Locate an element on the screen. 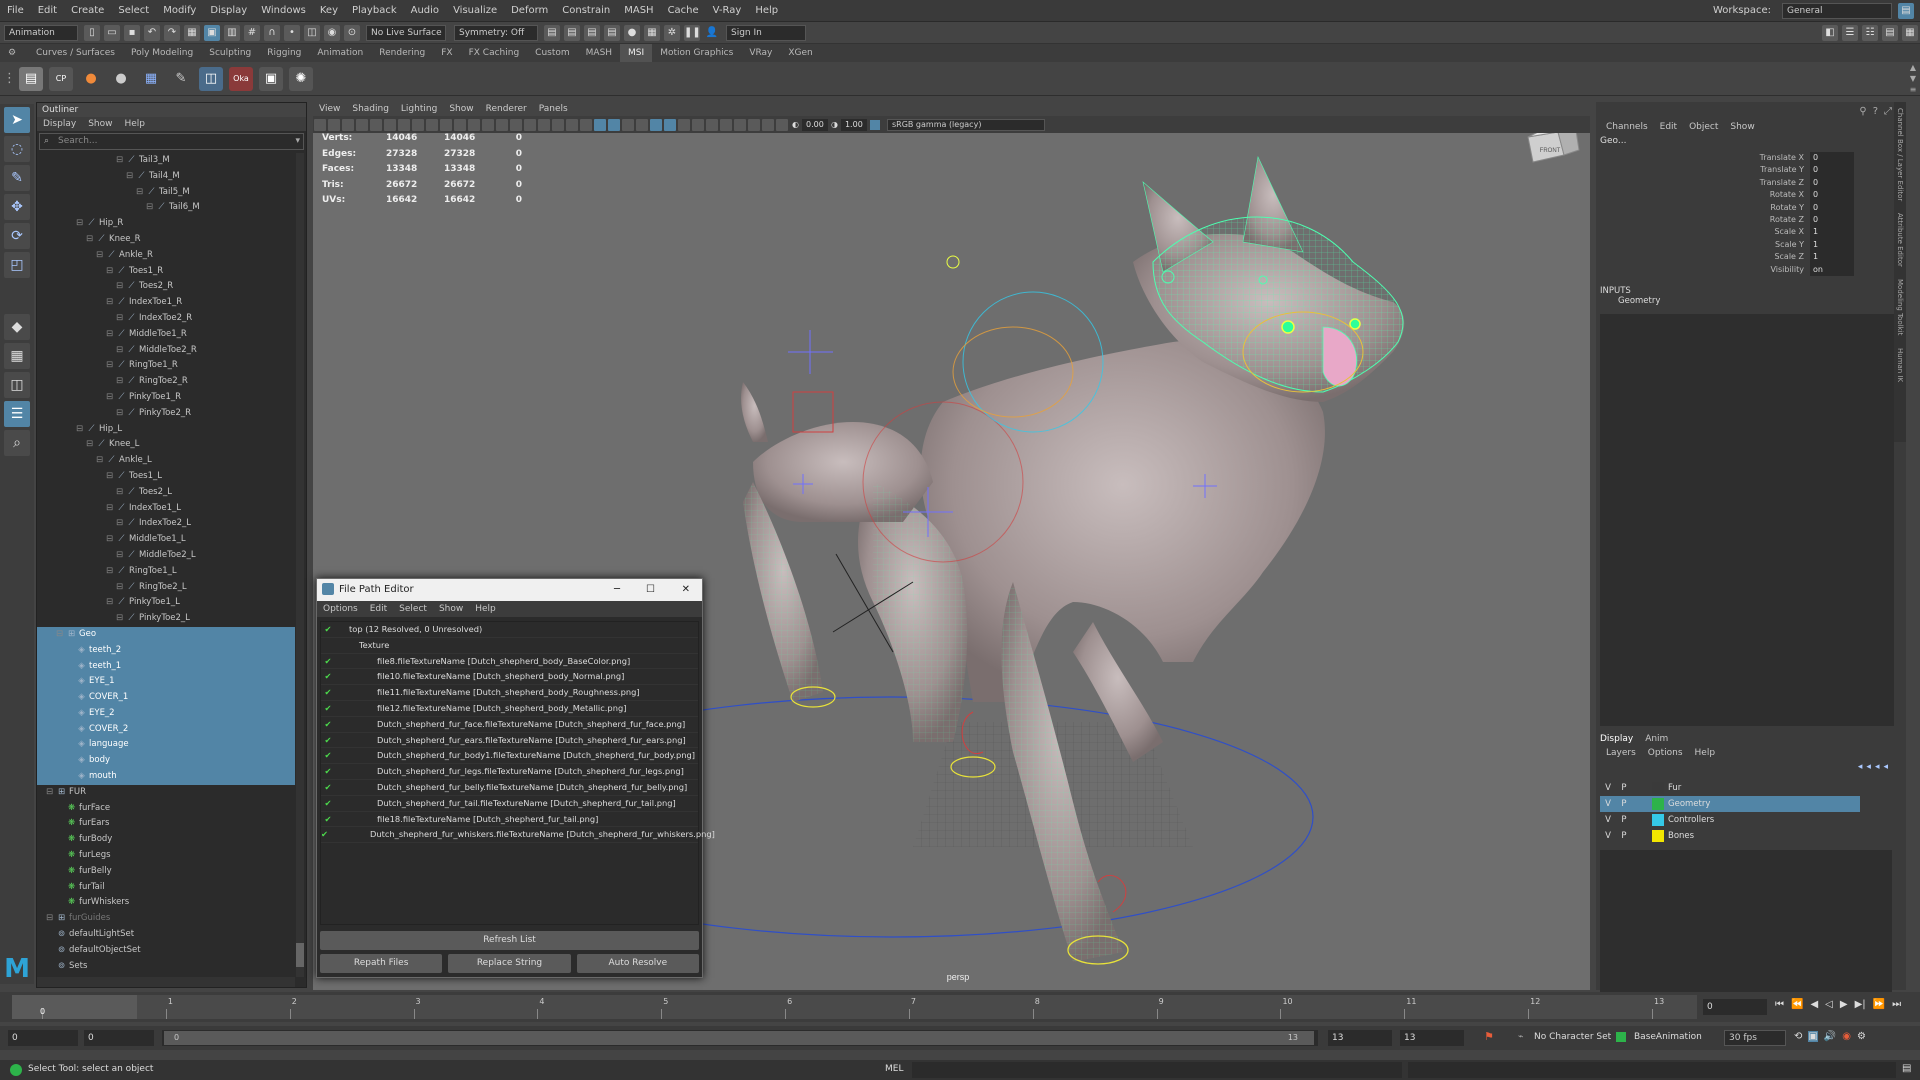 The width and height of the screenshot is (1920, 1080). fpe-menu-options: Options is located at coordinates (340, 609).